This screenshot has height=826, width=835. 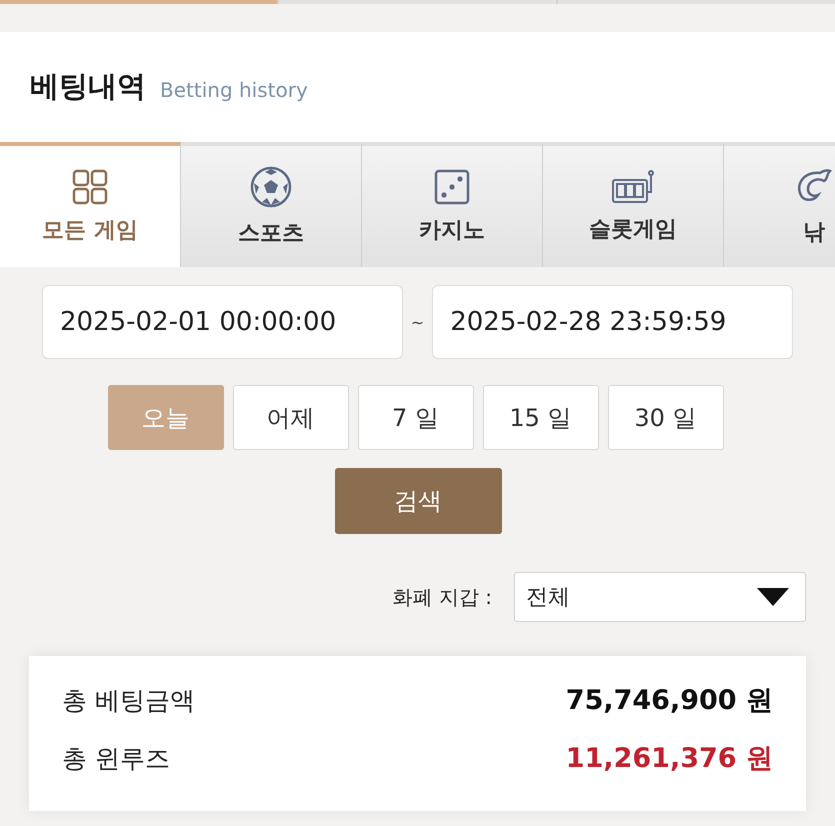 I want to click on page-title: 베팅내역, so click(x=88, y=86).